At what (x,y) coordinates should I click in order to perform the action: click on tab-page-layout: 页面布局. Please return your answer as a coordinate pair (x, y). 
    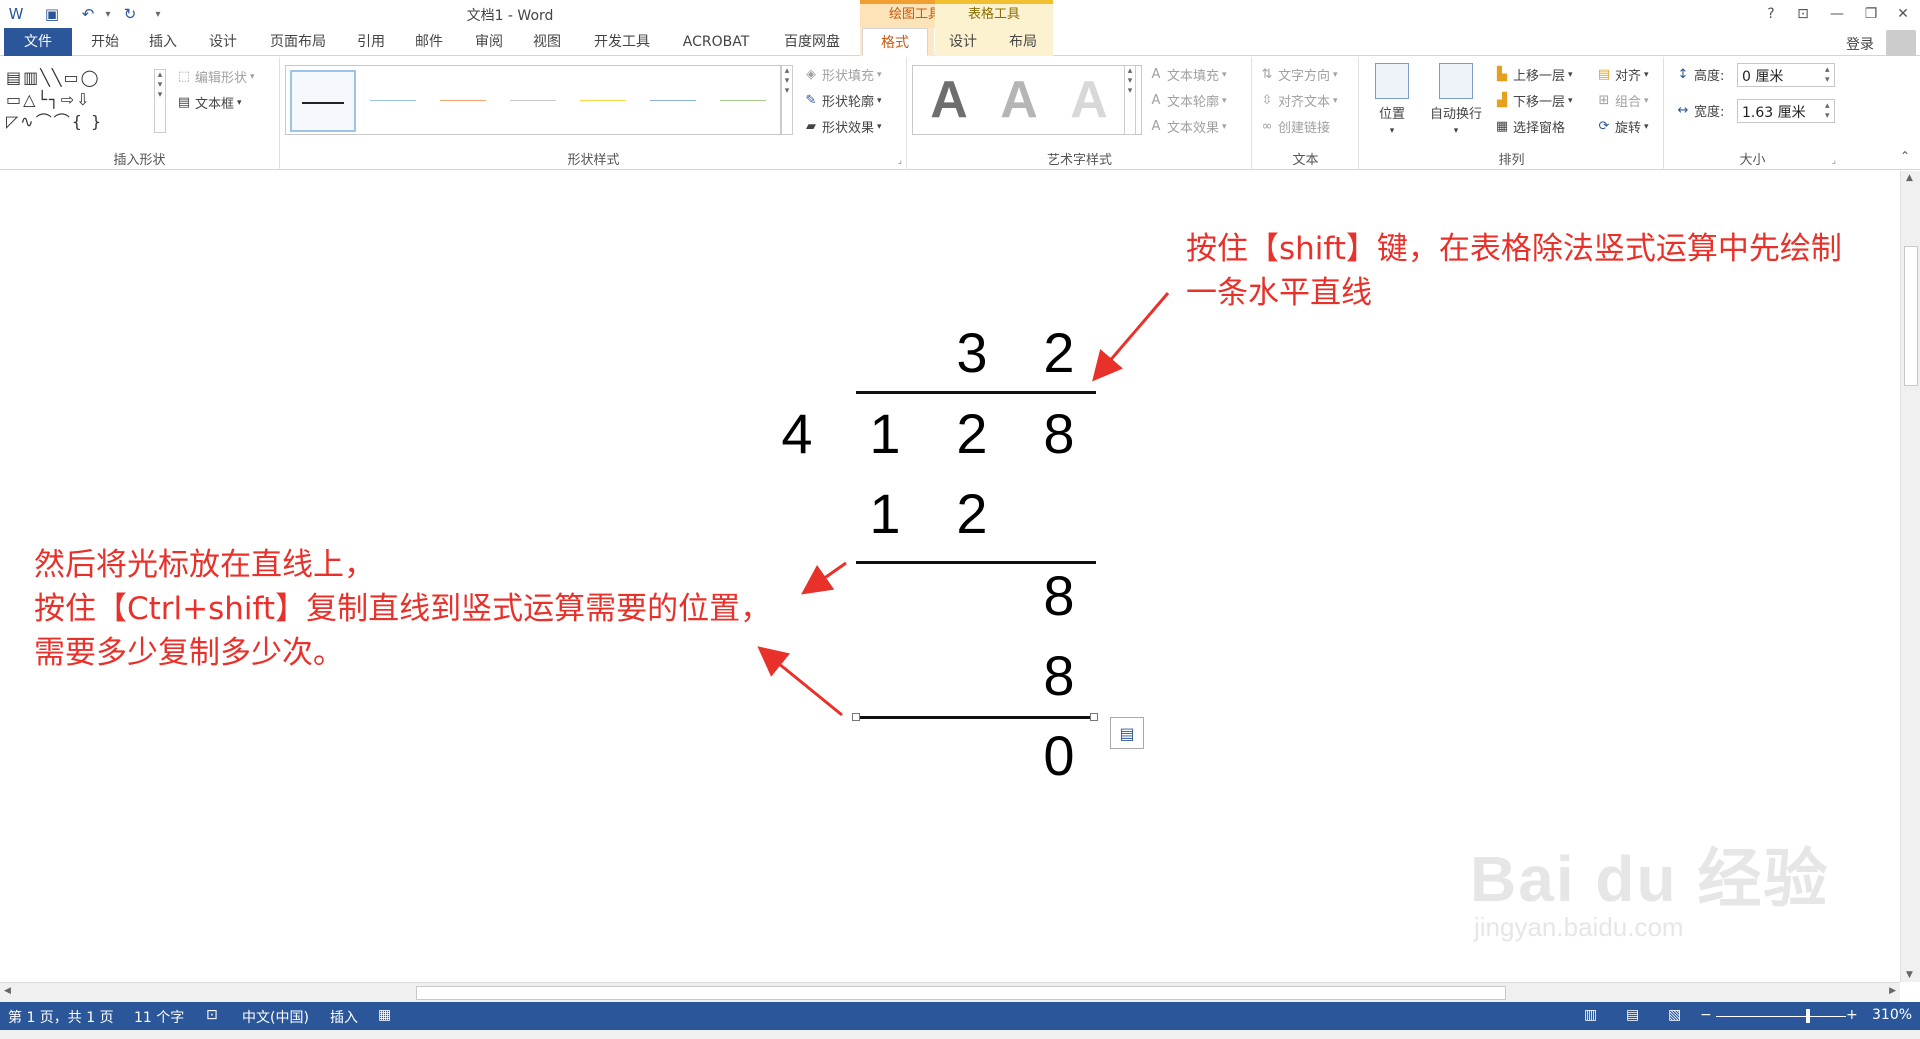
    Looking at the image, I should click on (298, 42).